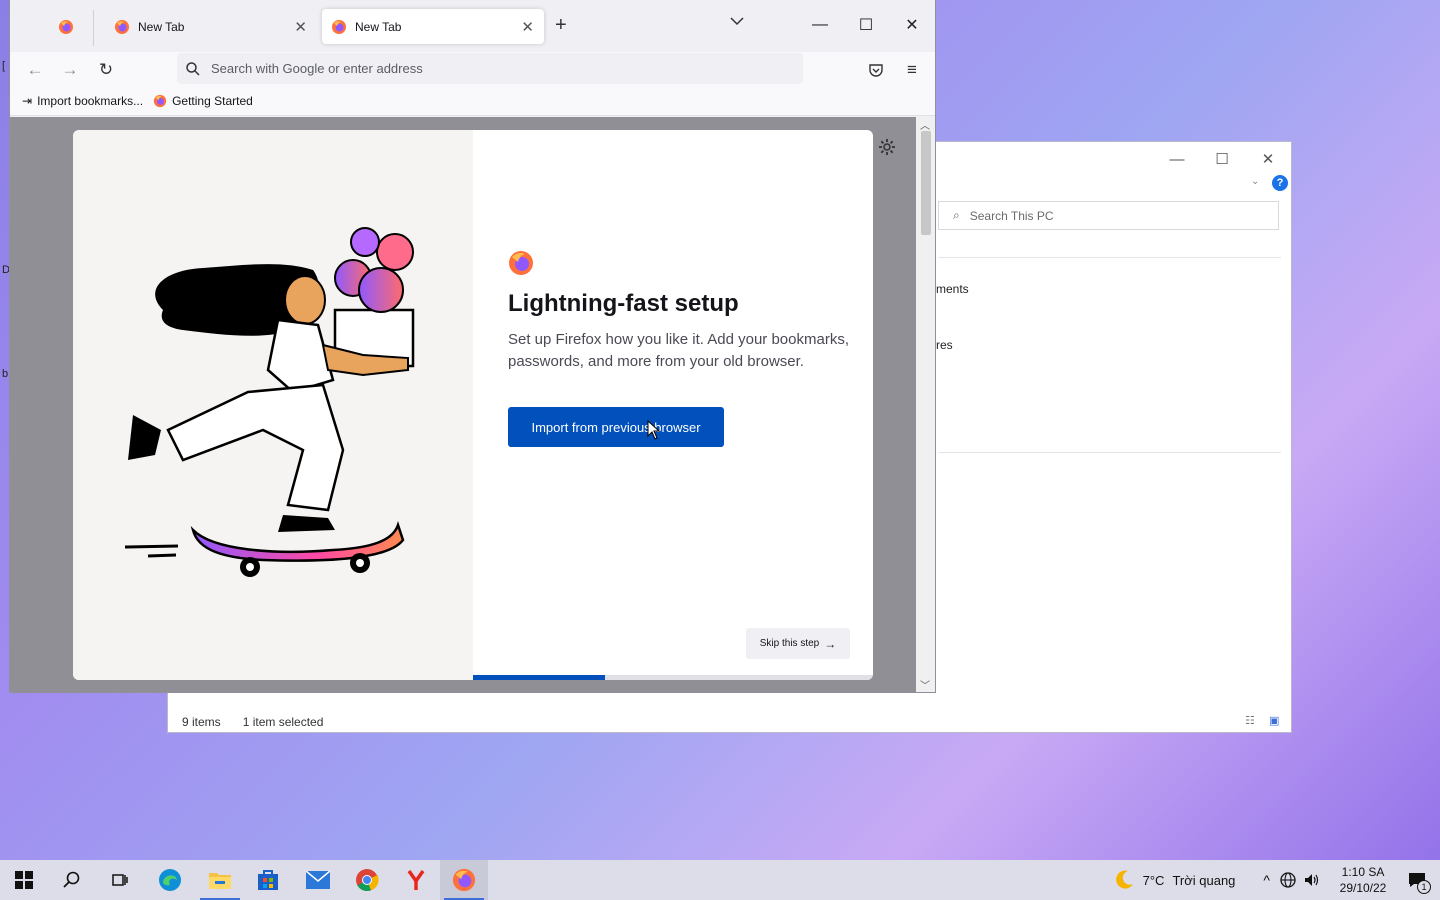  I want to click on import-icon: ⇥, so click(27, 100).